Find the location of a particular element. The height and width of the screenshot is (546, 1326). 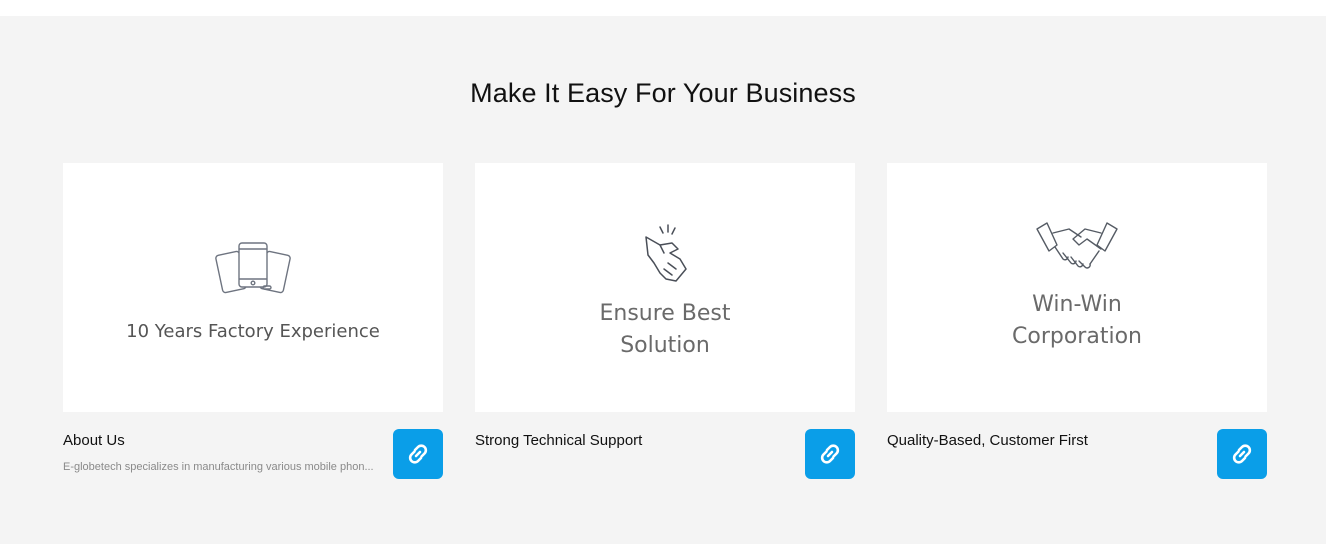

card-image-text-line-2: Solution is located at coordinates (665, 345).